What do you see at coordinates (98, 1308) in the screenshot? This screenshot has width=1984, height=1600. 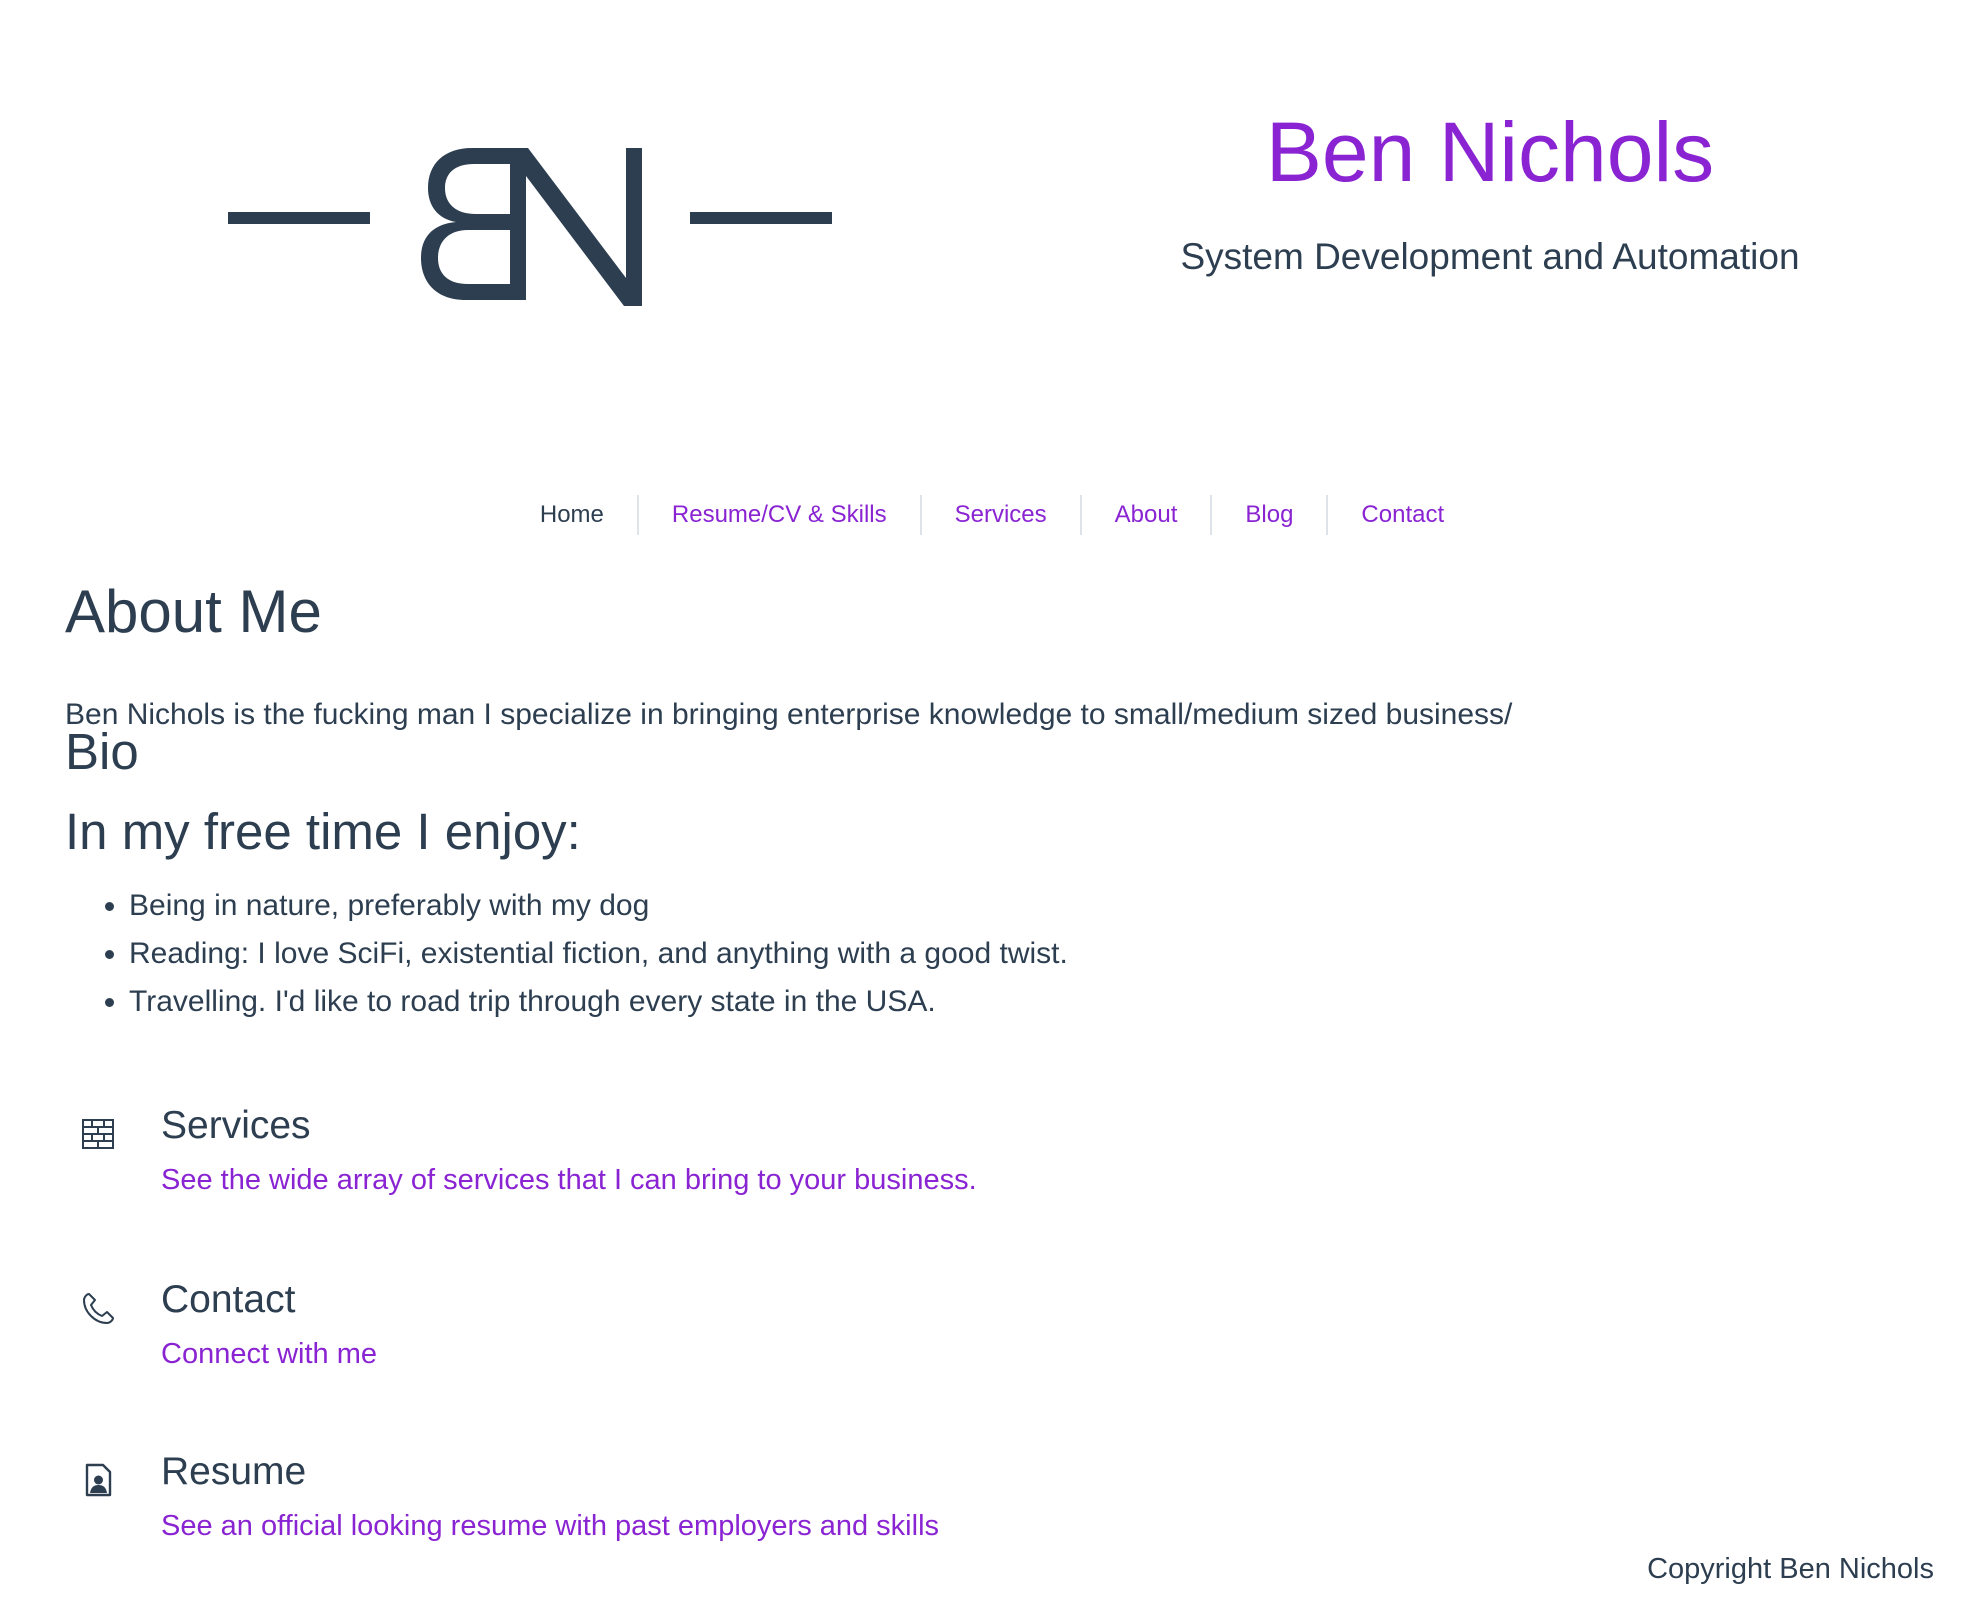 I see `phone-icon` at bounding box center [98, 1308].